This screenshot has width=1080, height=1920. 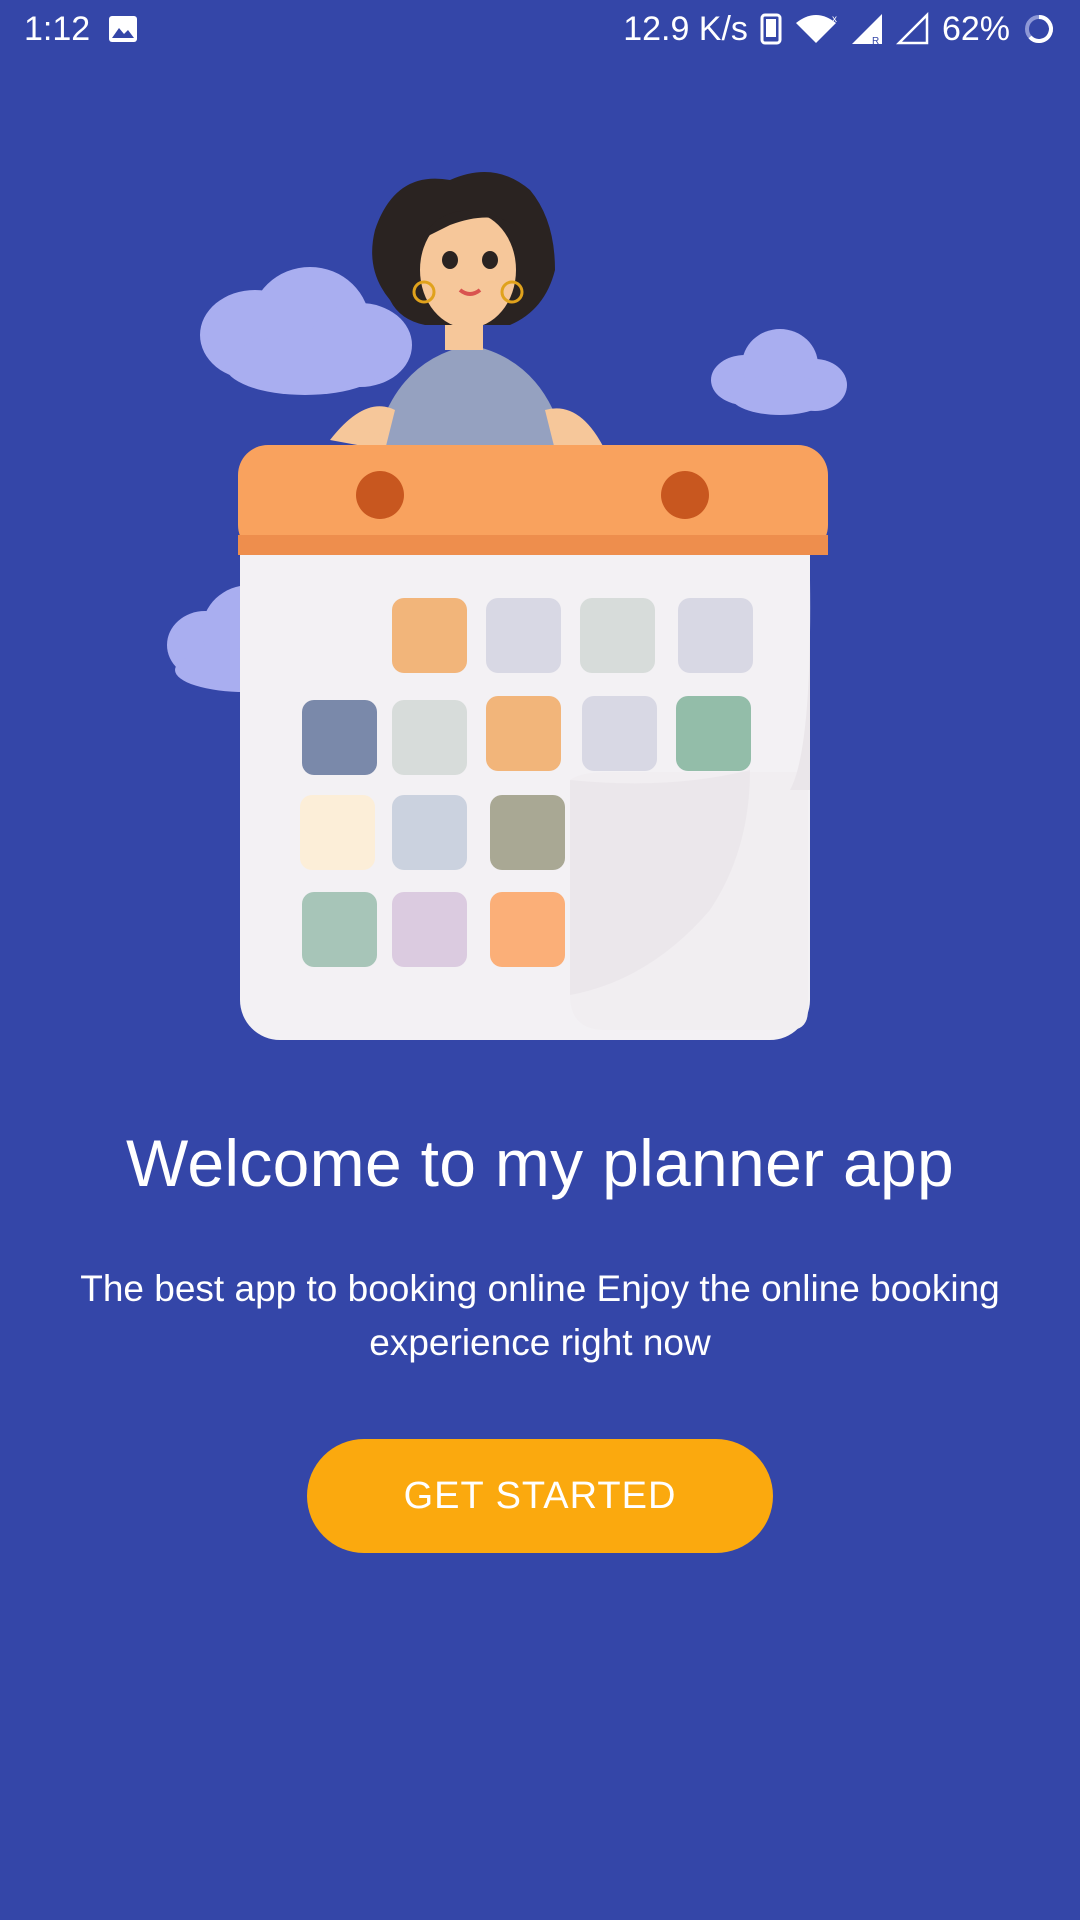 I want to click on phone-icon, so click(x=771, y=29).